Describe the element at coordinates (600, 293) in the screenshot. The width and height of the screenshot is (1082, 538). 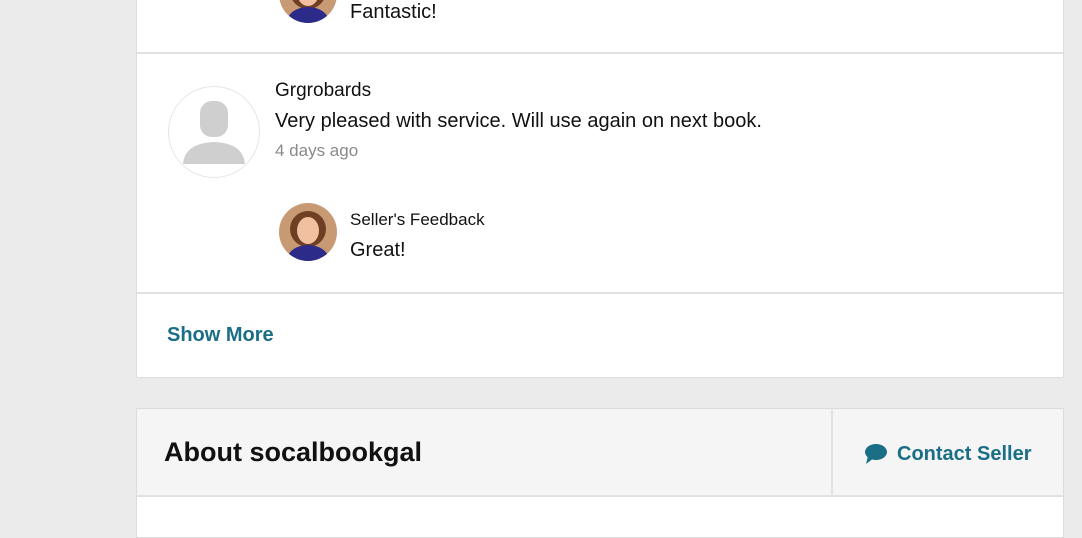
I see `show-more-divider` at that location.